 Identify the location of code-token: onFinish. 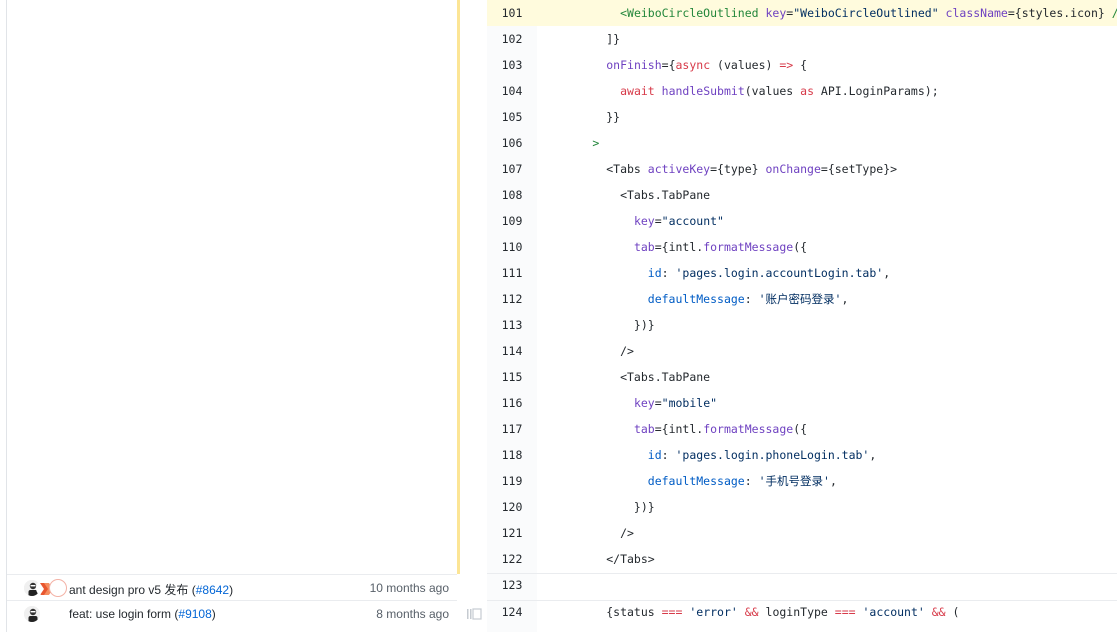
(634, 65).